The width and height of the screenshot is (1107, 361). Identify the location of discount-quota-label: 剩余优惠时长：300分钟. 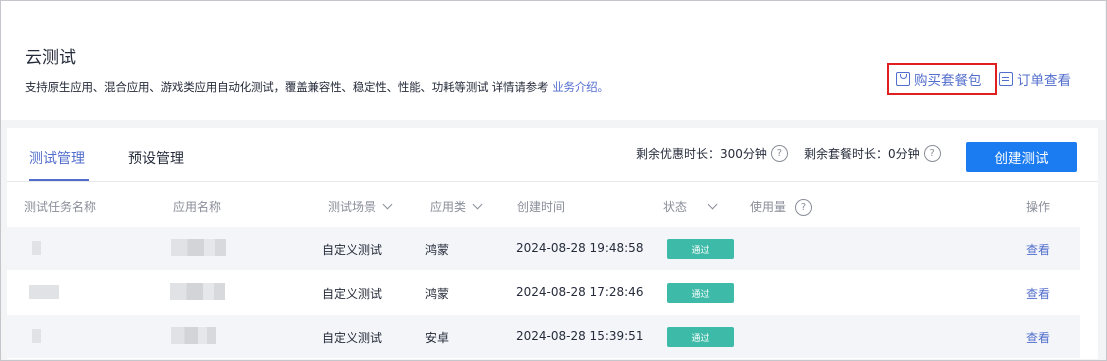
(701, 154).